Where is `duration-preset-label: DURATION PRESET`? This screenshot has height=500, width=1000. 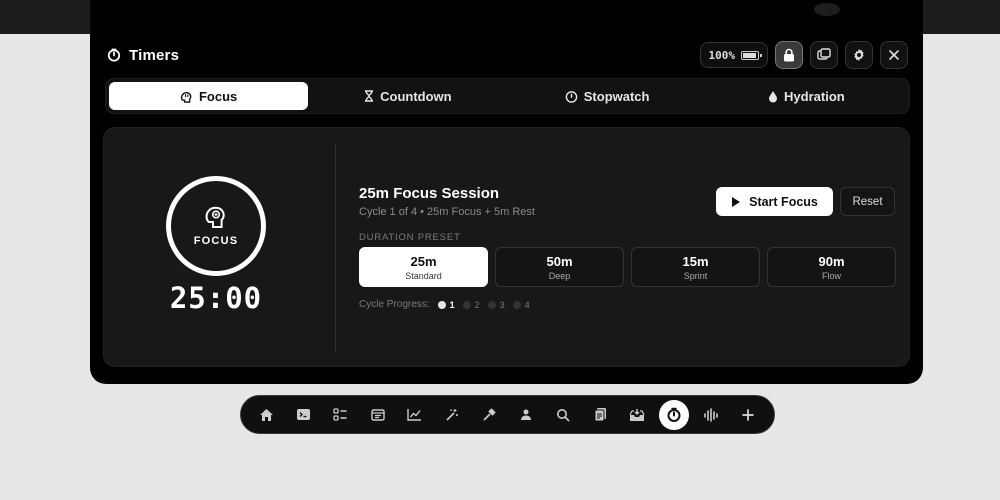 duration-preset-label: DURATION PRESET is located at coordinates (410, 237).